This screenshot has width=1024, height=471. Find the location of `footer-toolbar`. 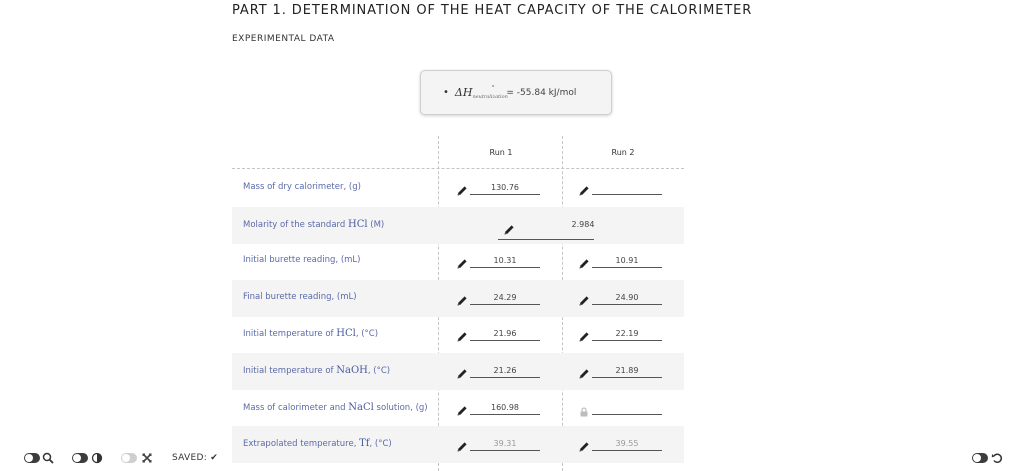

footer-toolbar is located at coordinates (512, 460).